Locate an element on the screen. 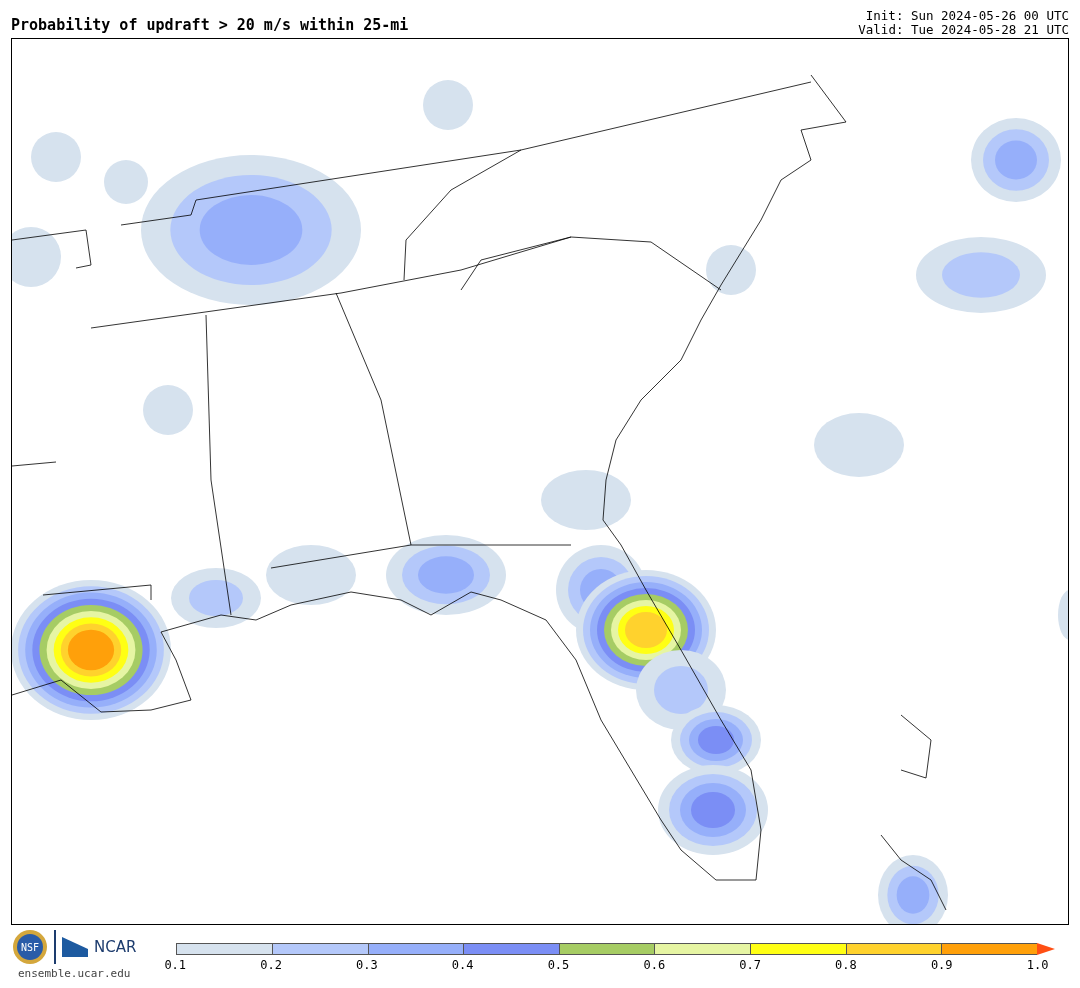  tick-label: 0.3 is located at coordinates (367, 965).